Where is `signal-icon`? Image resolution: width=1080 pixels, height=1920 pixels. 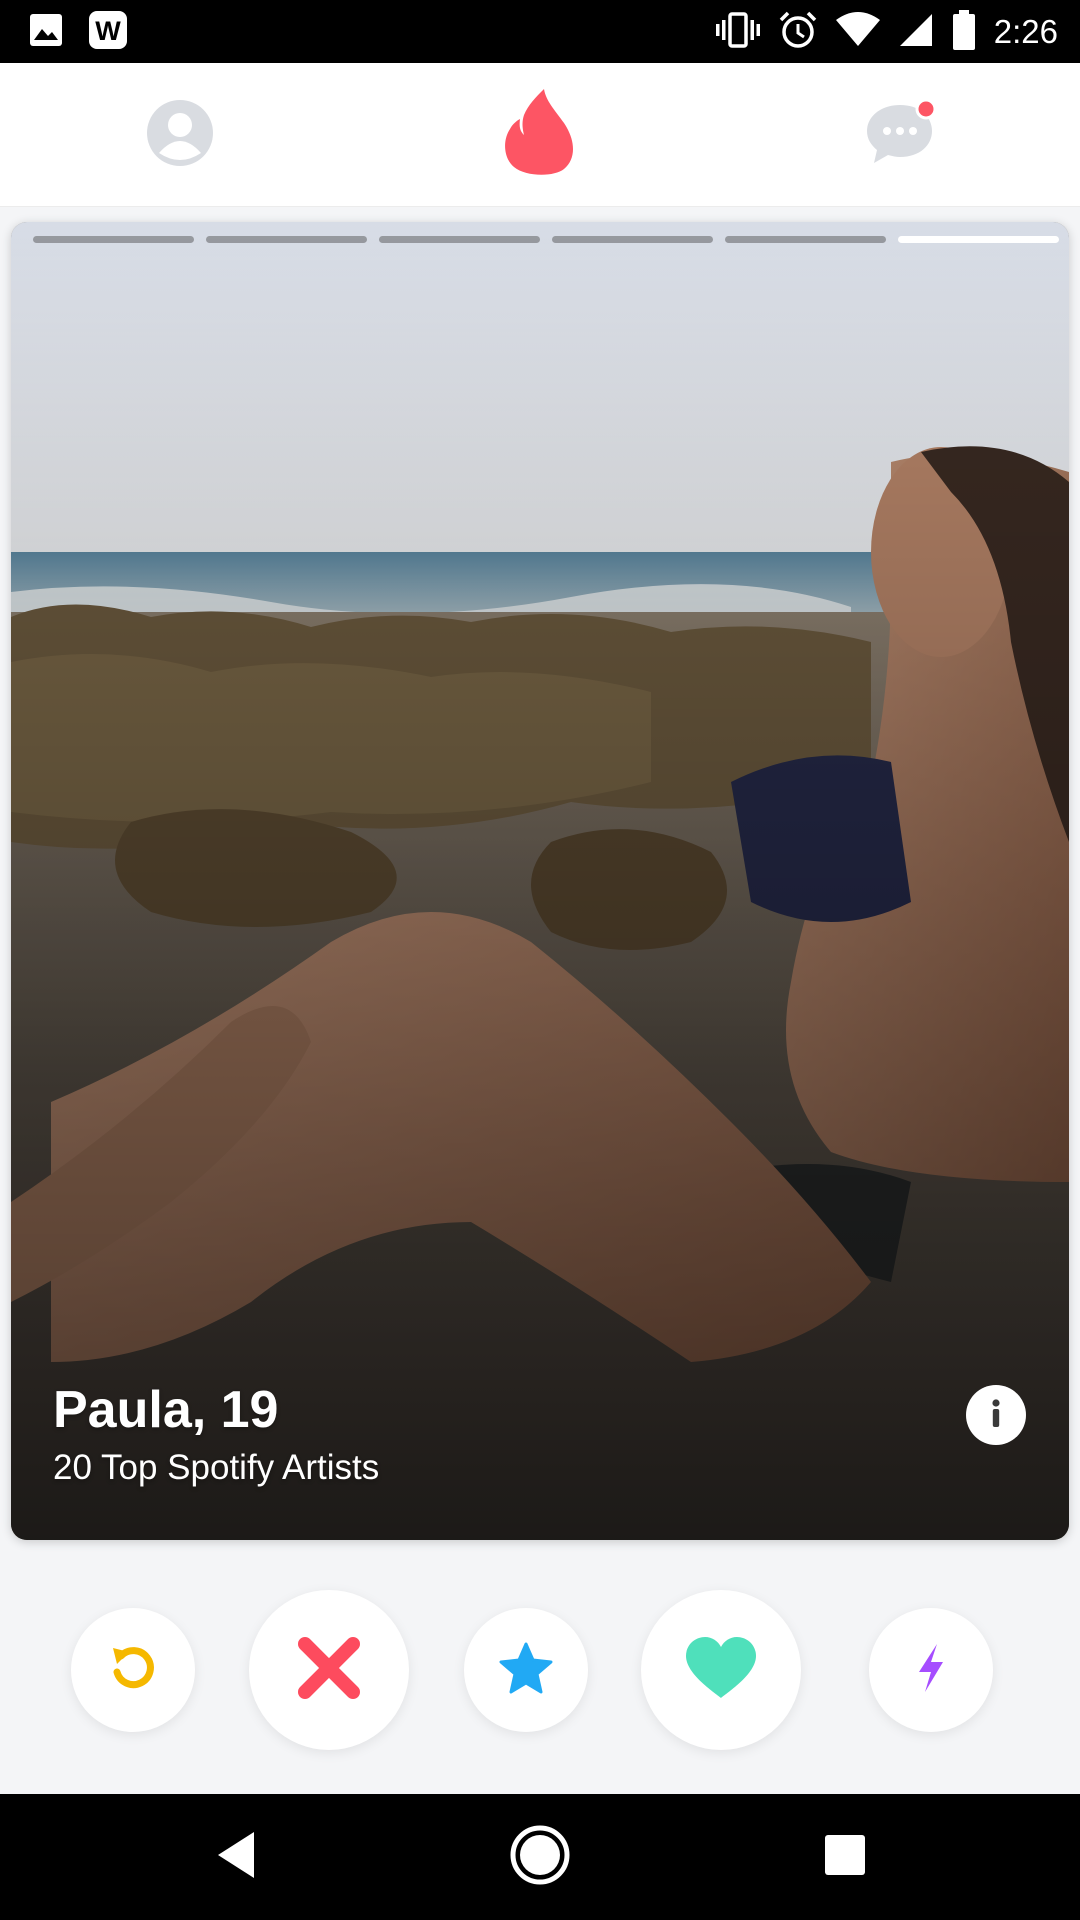 signal-icon is located at coordinates (916, 32).